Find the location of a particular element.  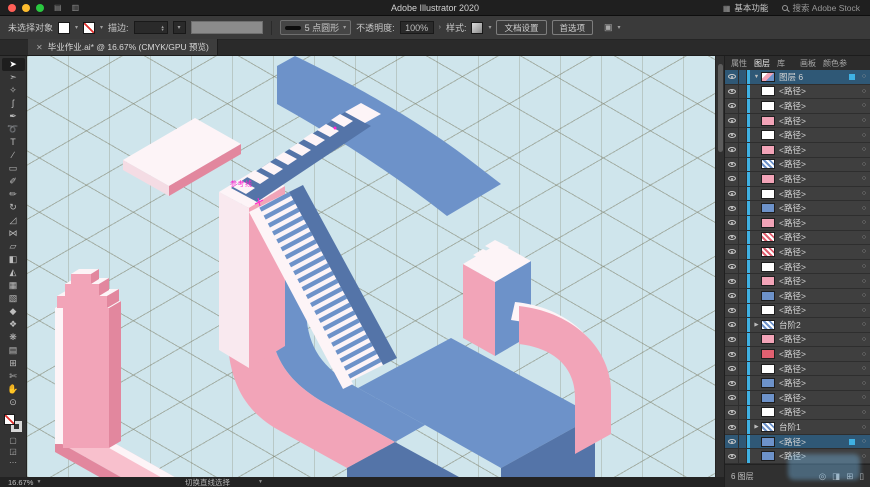

opacity-panel-chevron: › is located at coordinates (440, 27).